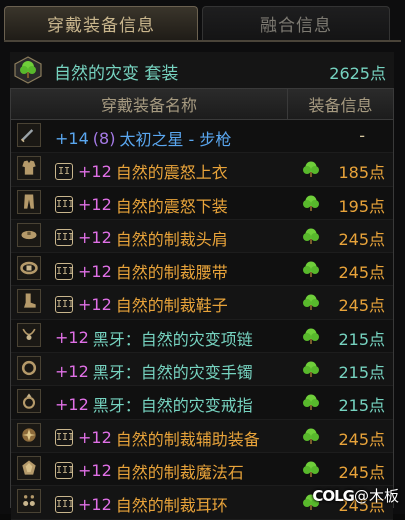 Image resolution: width=405 pixels, height=520 pixels. I want to click on equipment-name: 太初之星 - 步枪, so click(175, 139).